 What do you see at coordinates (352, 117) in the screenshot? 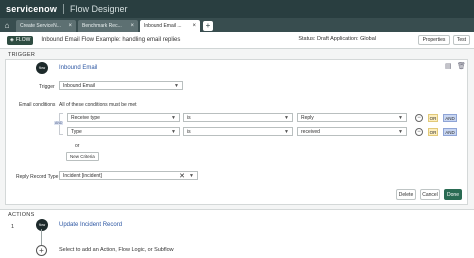
I see `condition-value-select: Reply ▼` at bounding box center [352, 117].